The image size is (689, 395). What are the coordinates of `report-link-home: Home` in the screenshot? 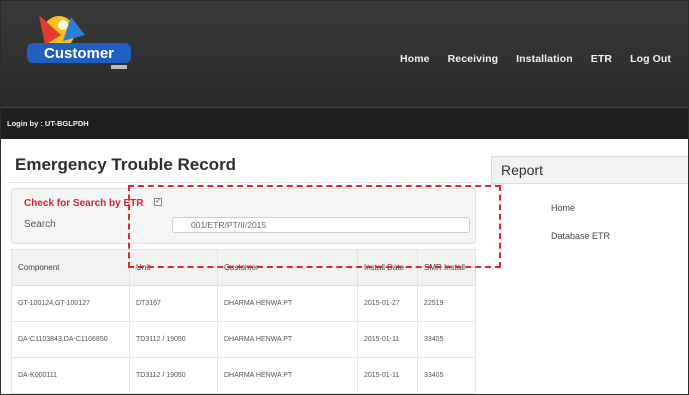 It's located at (563, 208).